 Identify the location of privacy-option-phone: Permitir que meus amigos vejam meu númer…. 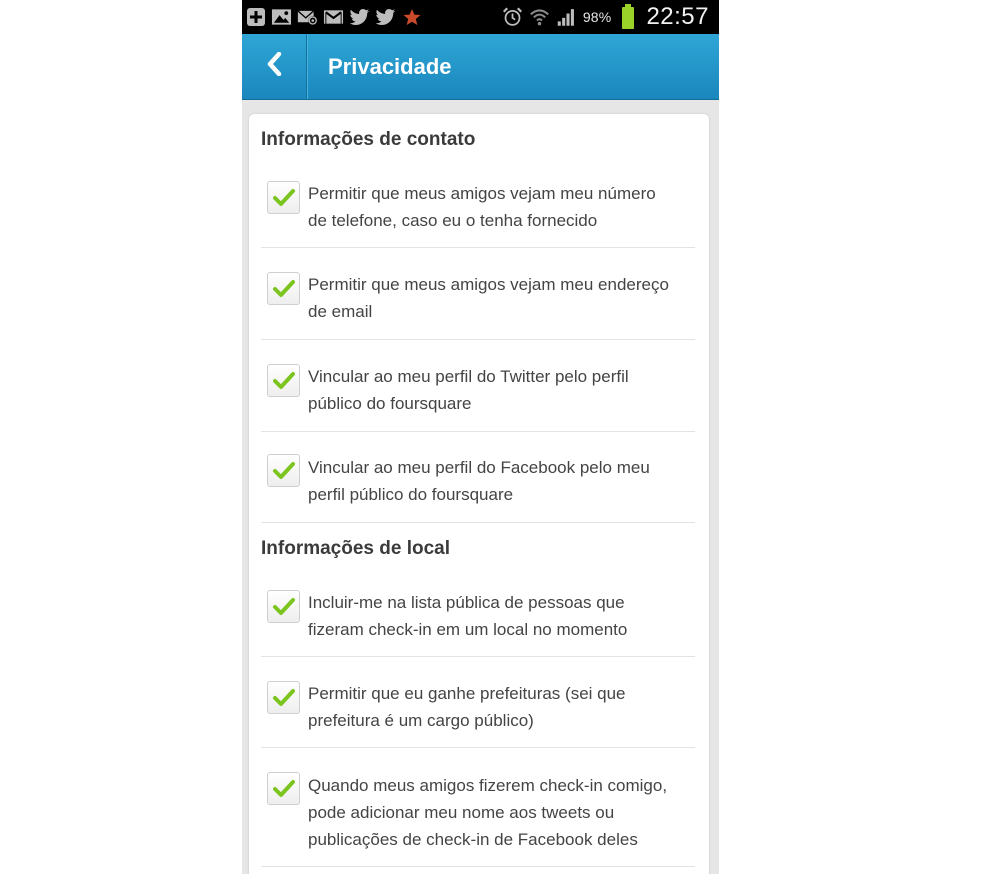
(478, 206).